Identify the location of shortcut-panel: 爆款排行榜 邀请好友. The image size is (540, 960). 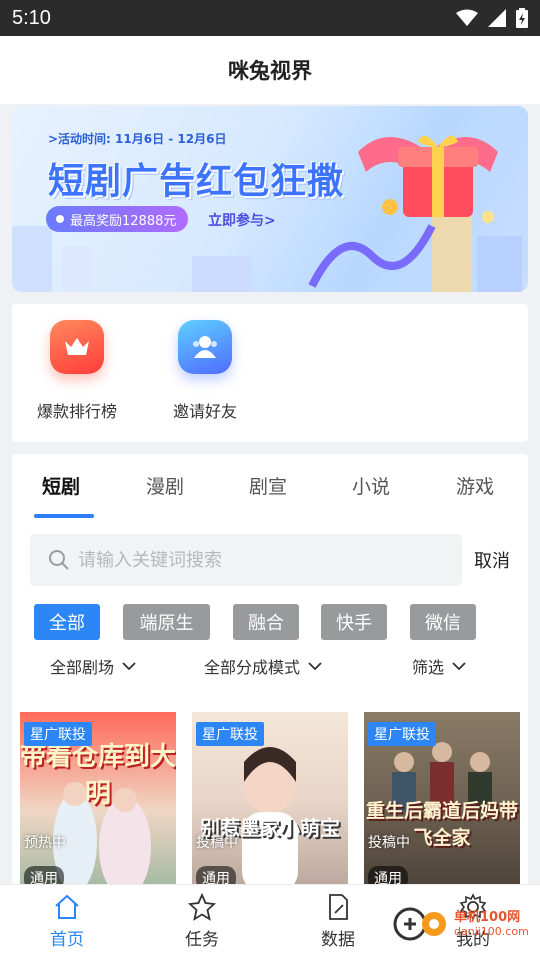
(270, 373).